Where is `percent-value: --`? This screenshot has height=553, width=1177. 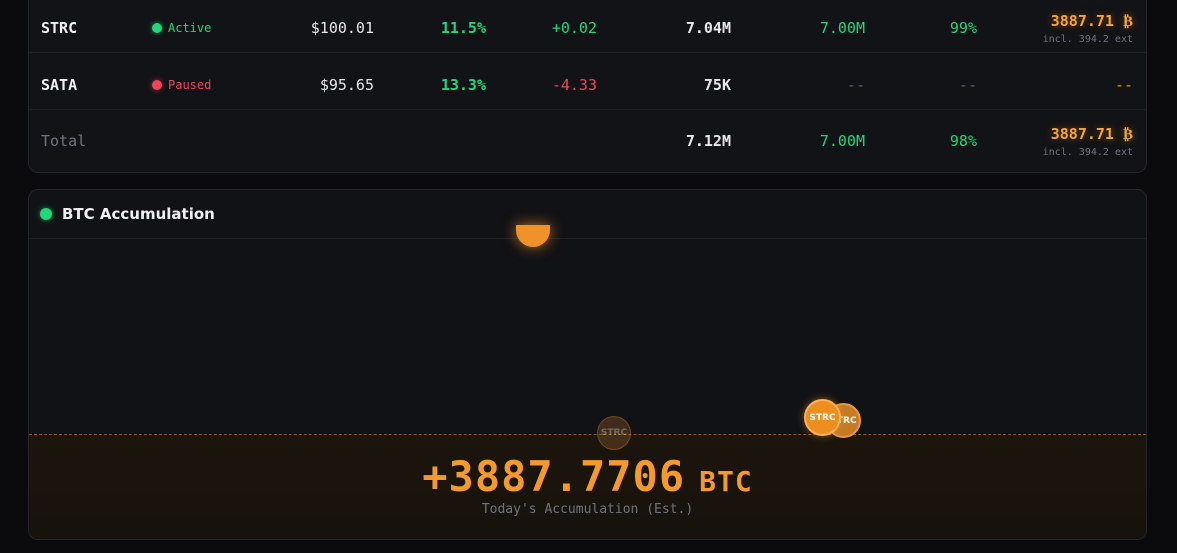
percent-value: -- is located at coordinates (967, 85).